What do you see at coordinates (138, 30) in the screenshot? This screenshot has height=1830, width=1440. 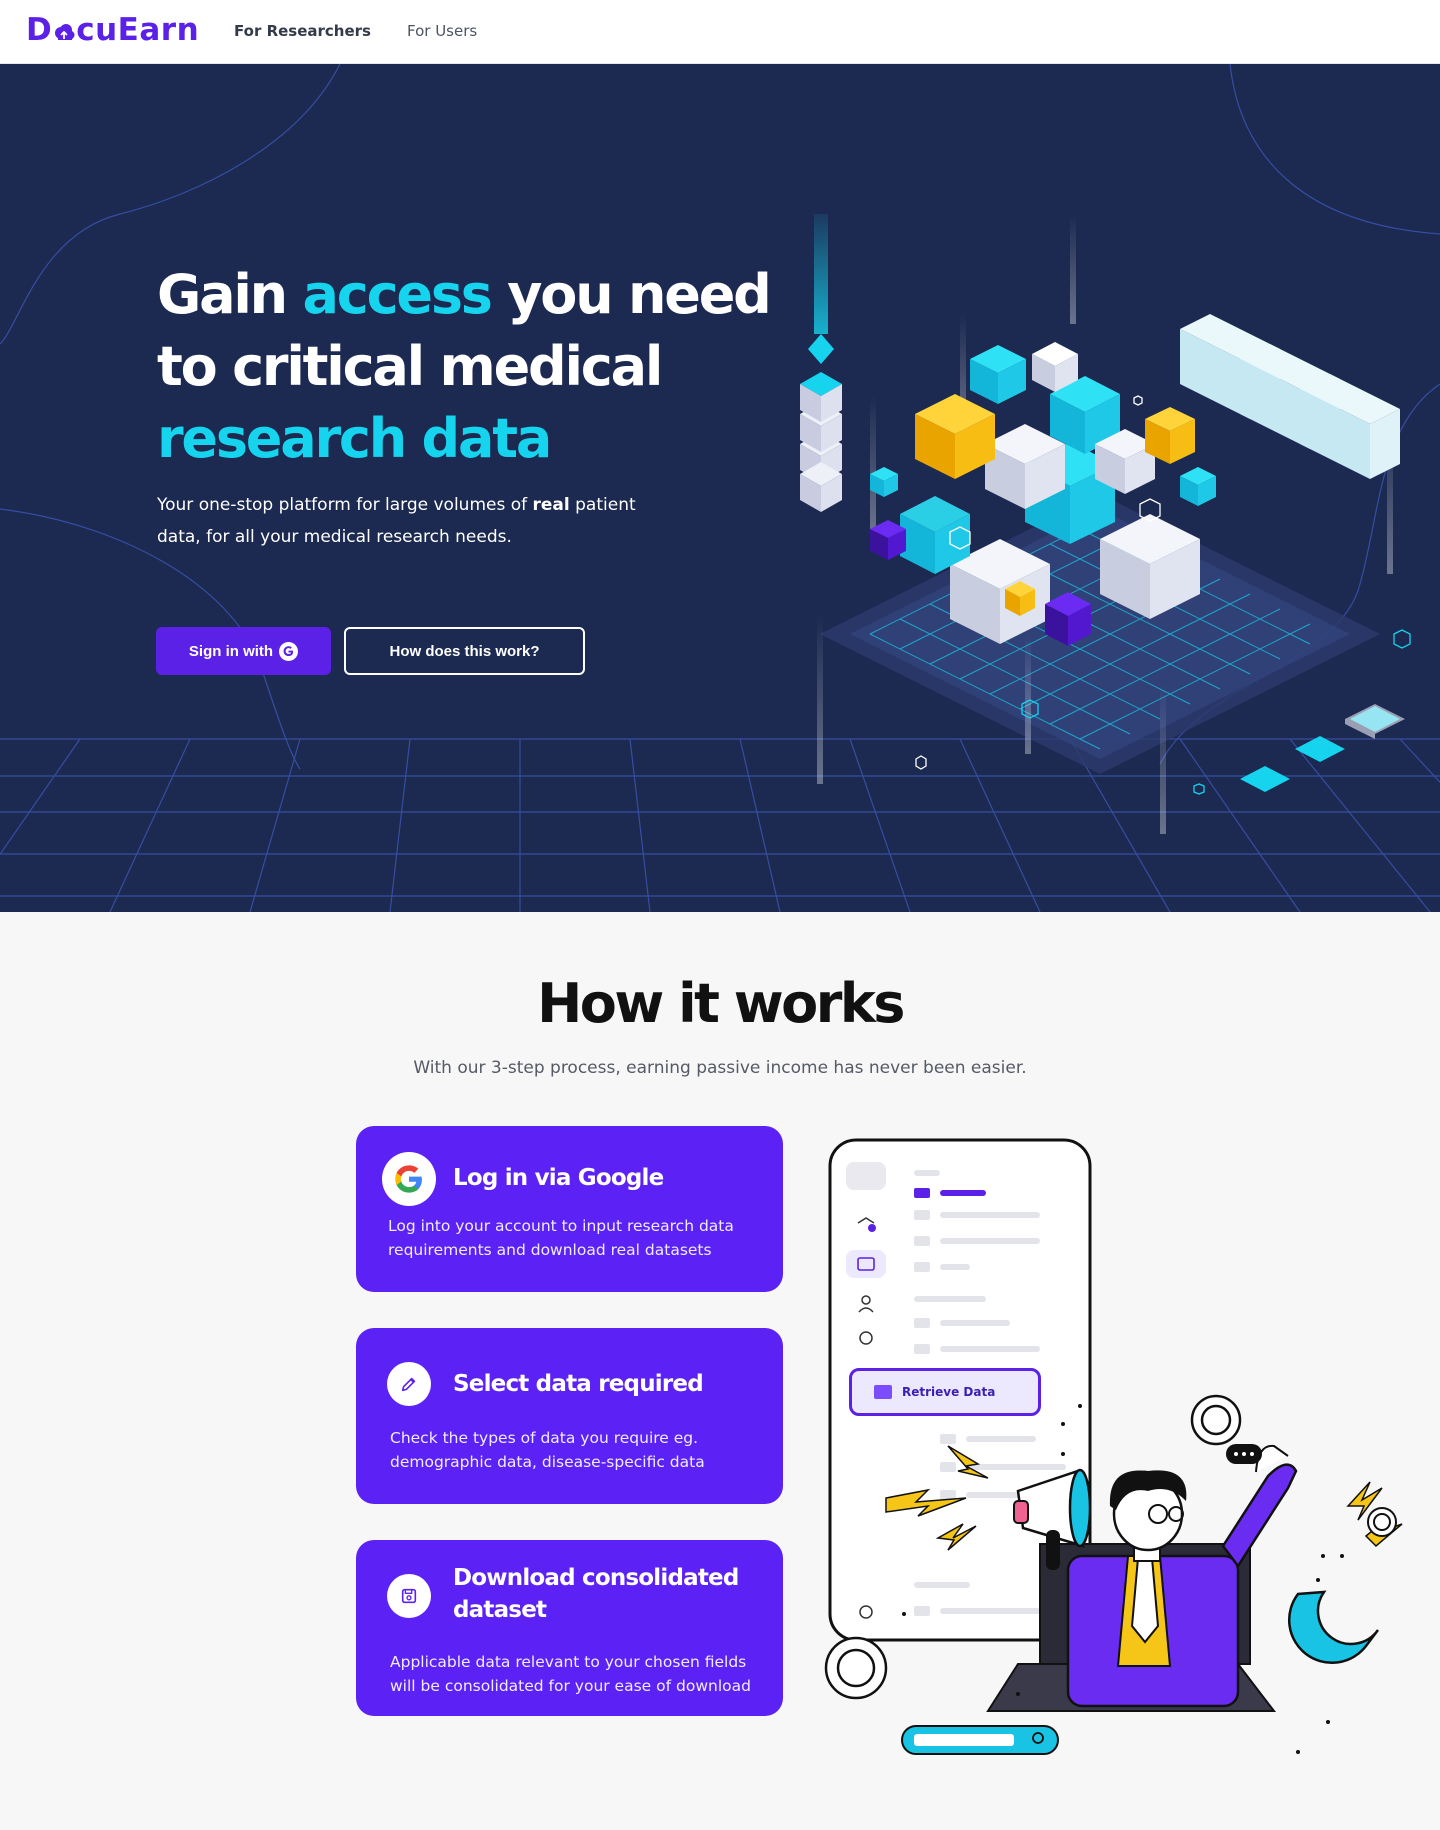 I see `logo-text-end: cuEarn` at bounding box center [138, 30].